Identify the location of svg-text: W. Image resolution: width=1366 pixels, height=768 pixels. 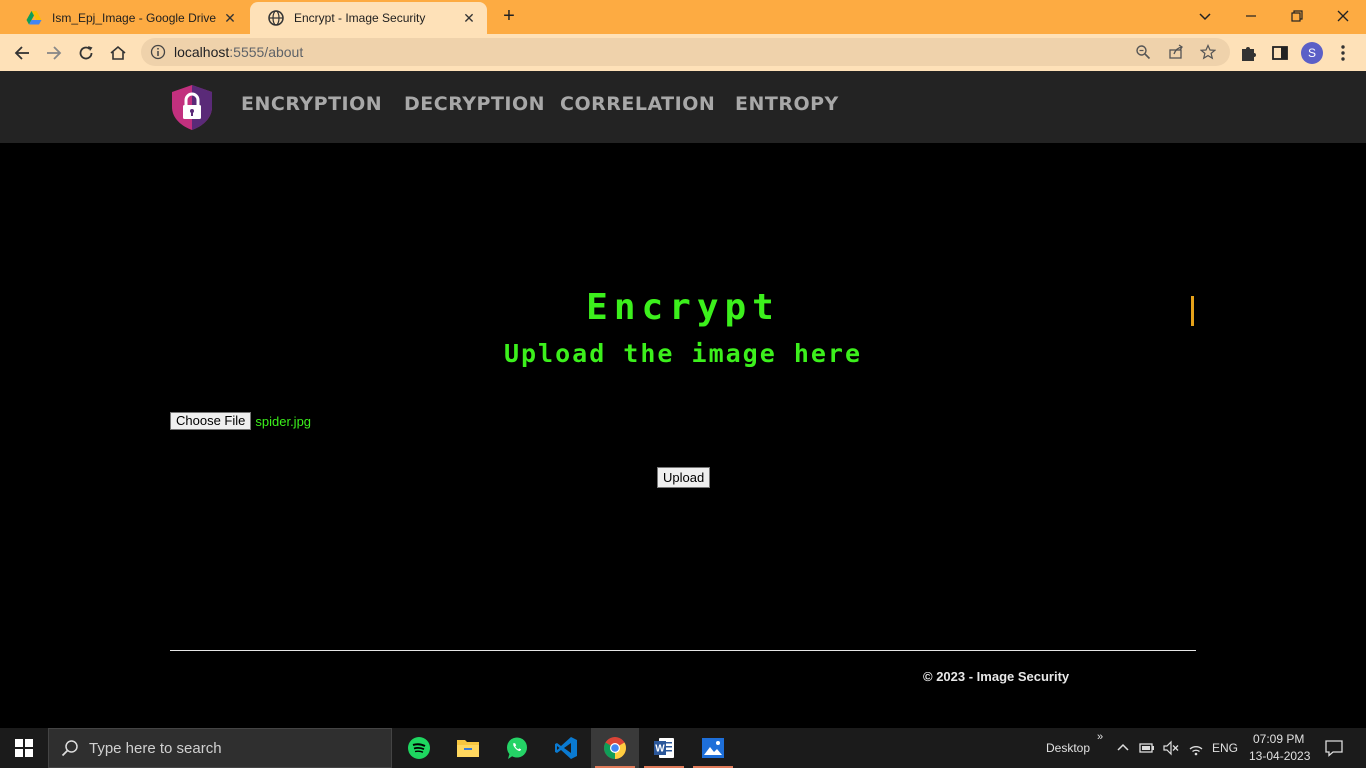
(660, 749).